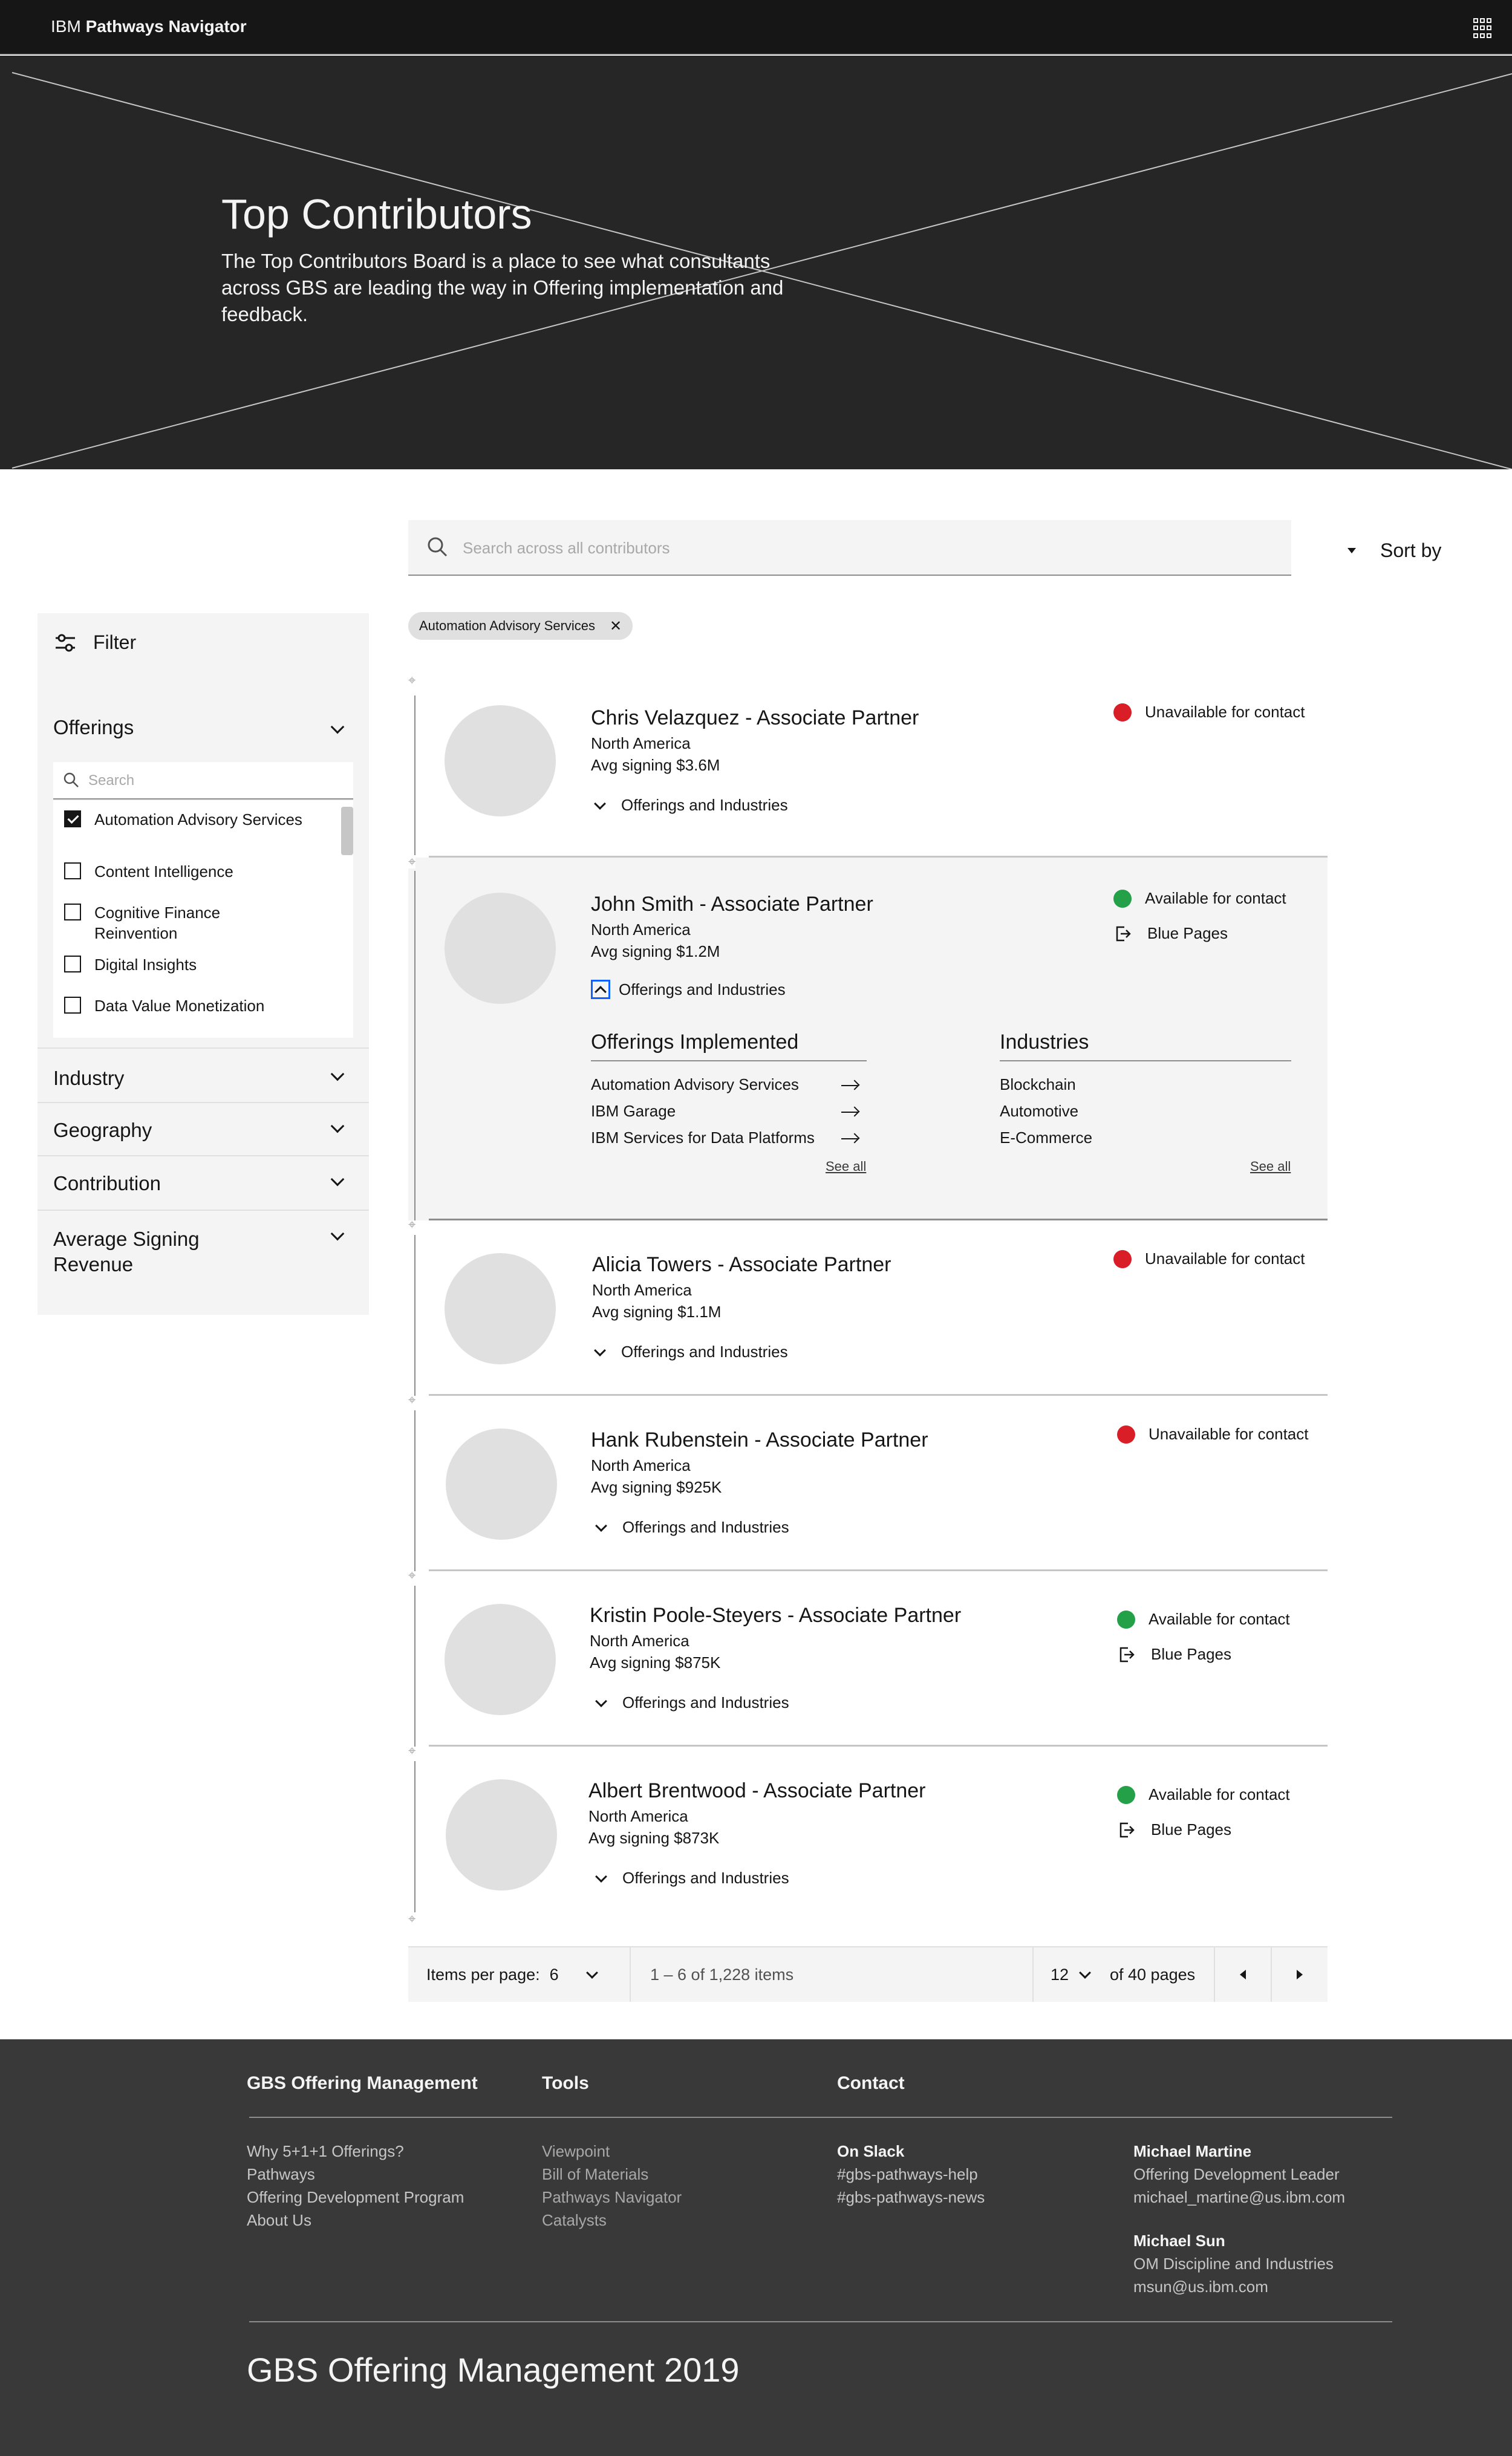 The height and width of the screenshot is (2456, 1512). I want to click on next-page-button, so click(1300, 1974).